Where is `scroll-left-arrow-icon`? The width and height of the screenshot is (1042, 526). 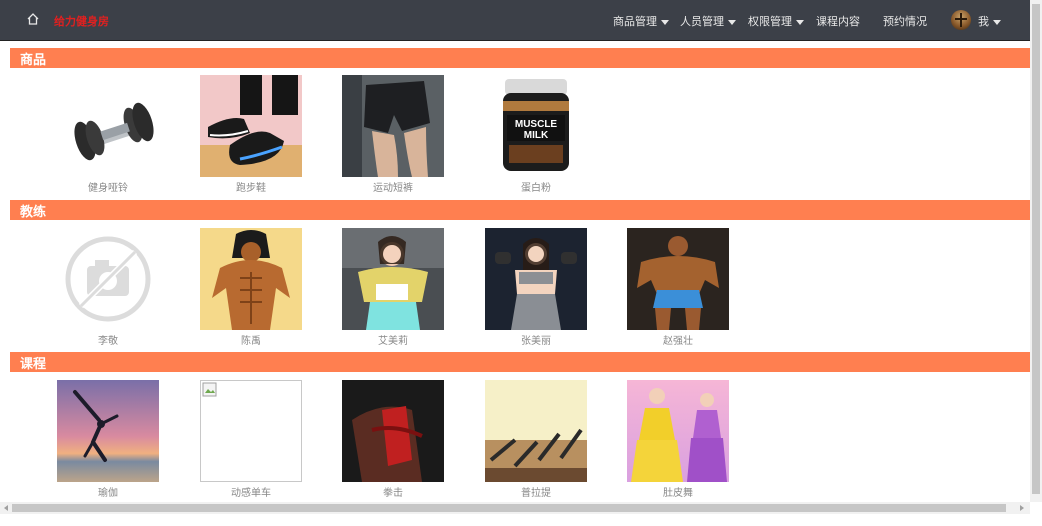 scroll-left-arrow-icon is located at coordinates (6, 508).